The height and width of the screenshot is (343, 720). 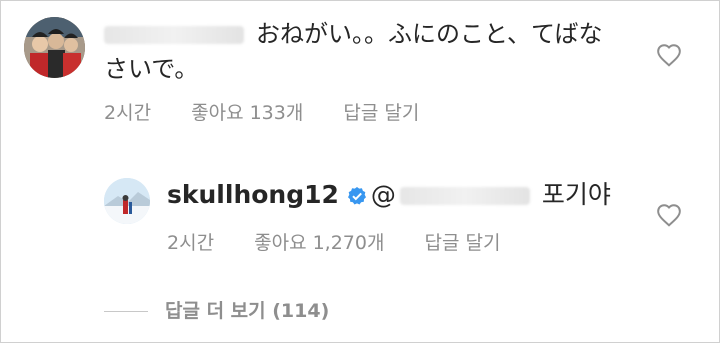 I want to click on blurred-username, so click(x=174, y=35).